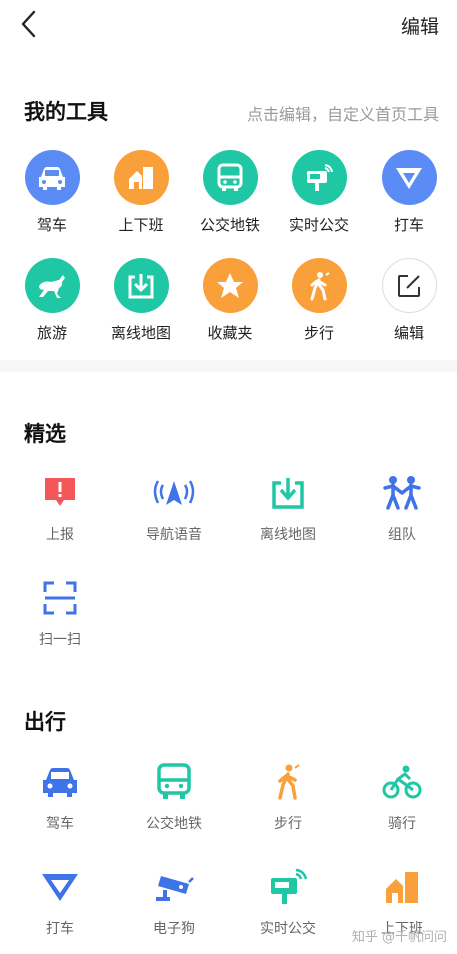 The image size is (457, 954). I want to click on section-divider, so click(228, 366).